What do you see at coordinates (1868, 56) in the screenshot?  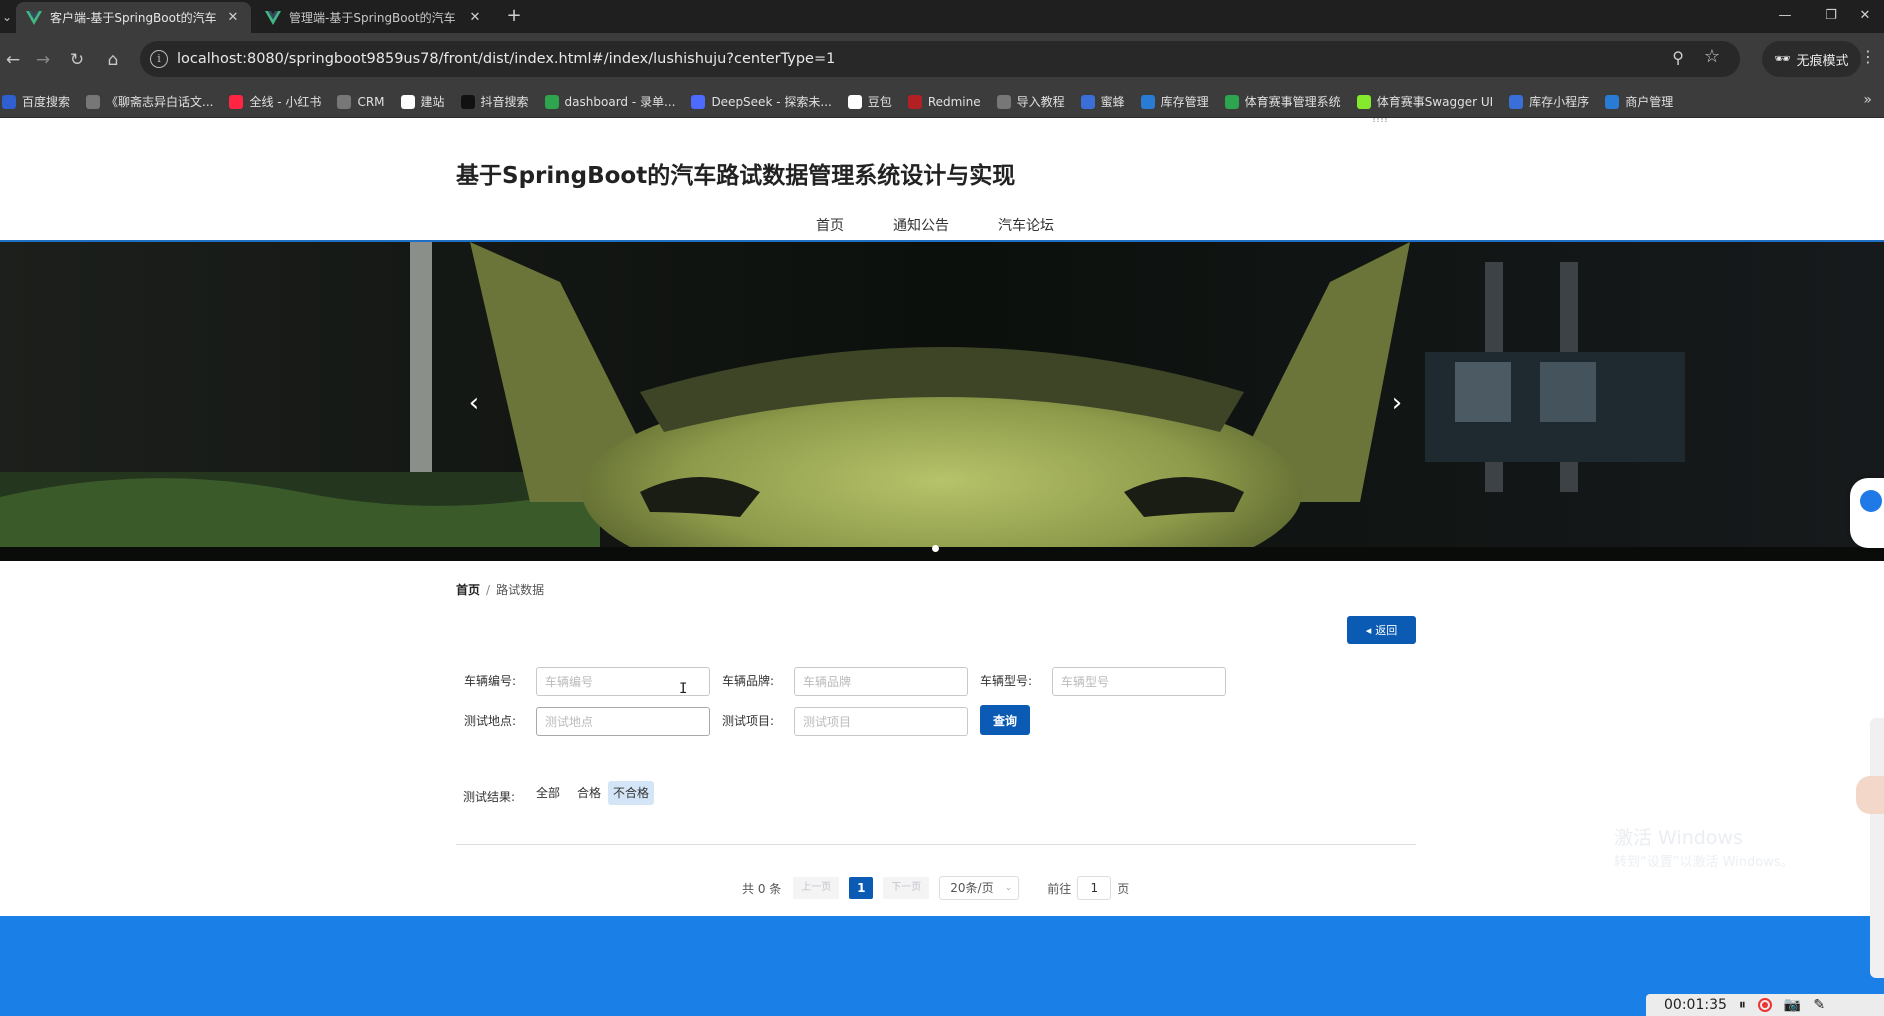 I see `browser-menu-icon: ⋮` at bounding box center [1868, 56].